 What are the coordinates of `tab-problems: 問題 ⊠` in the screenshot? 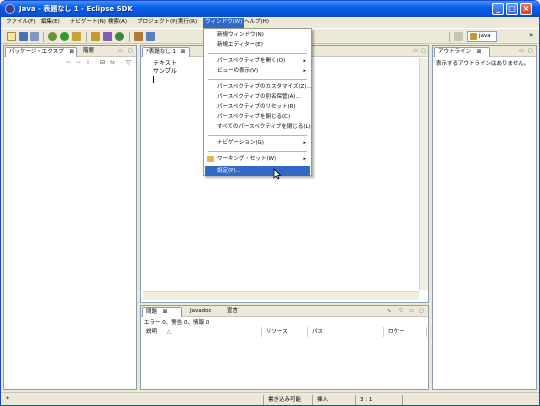 It's located at (162, 312).